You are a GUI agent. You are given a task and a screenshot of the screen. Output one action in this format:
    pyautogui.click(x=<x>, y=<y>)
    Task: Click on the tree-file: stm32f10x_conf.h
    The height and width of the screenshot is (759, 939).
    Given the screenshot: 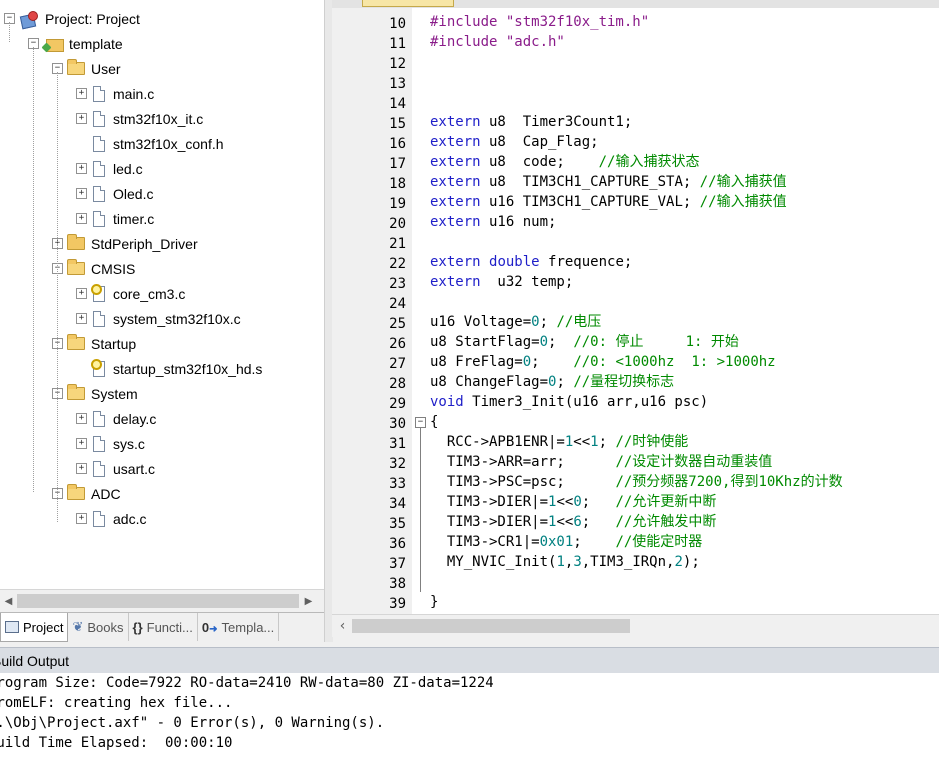 What is the action you would take?
    pyautogui.click(x=150, y=143)
    